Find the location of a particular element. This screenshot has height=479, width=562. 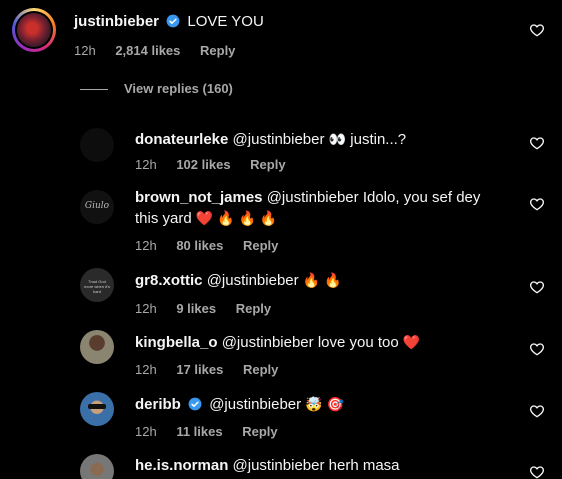

eyes-emoji: 👀 is located at coordinates (337, 139).